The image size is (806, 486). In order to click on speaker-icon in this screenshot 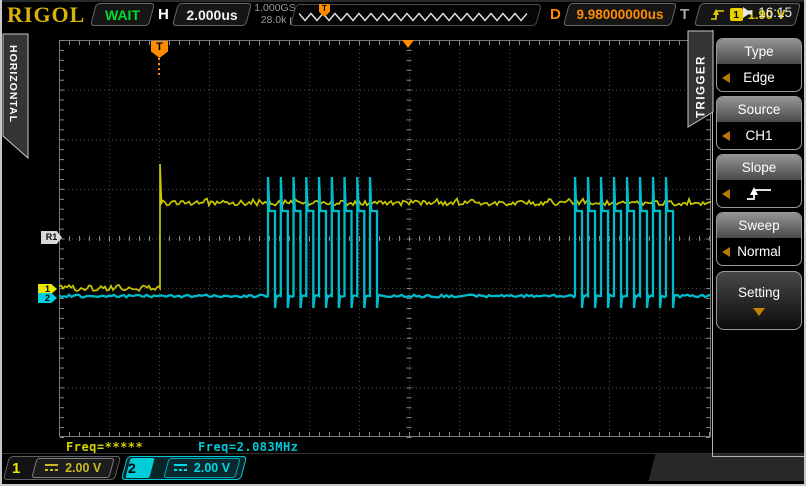, I will do `click(748, 12)`.